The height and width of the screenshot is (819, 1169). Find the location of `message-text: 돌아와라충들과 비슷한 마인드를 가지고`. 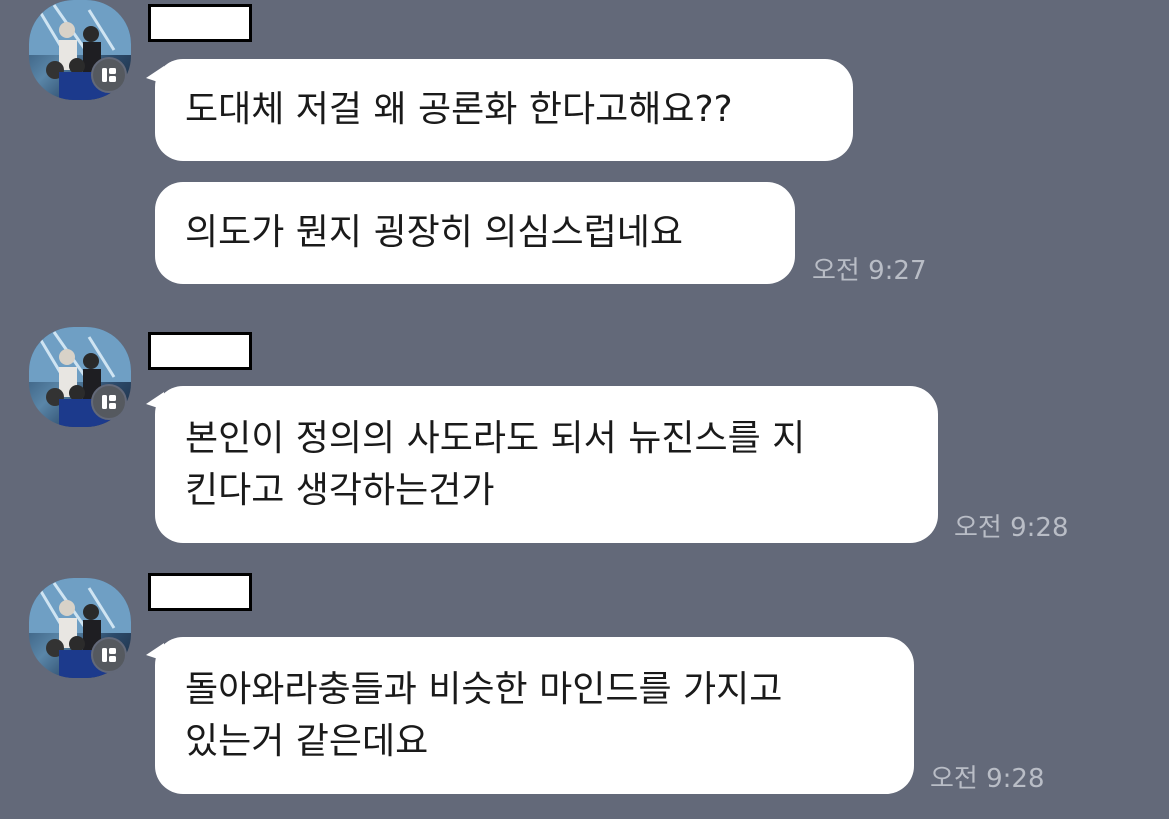

message-text: 돌아와라충들과 비슷한 마인드를 가지고 is located at coordinates (484, 689).